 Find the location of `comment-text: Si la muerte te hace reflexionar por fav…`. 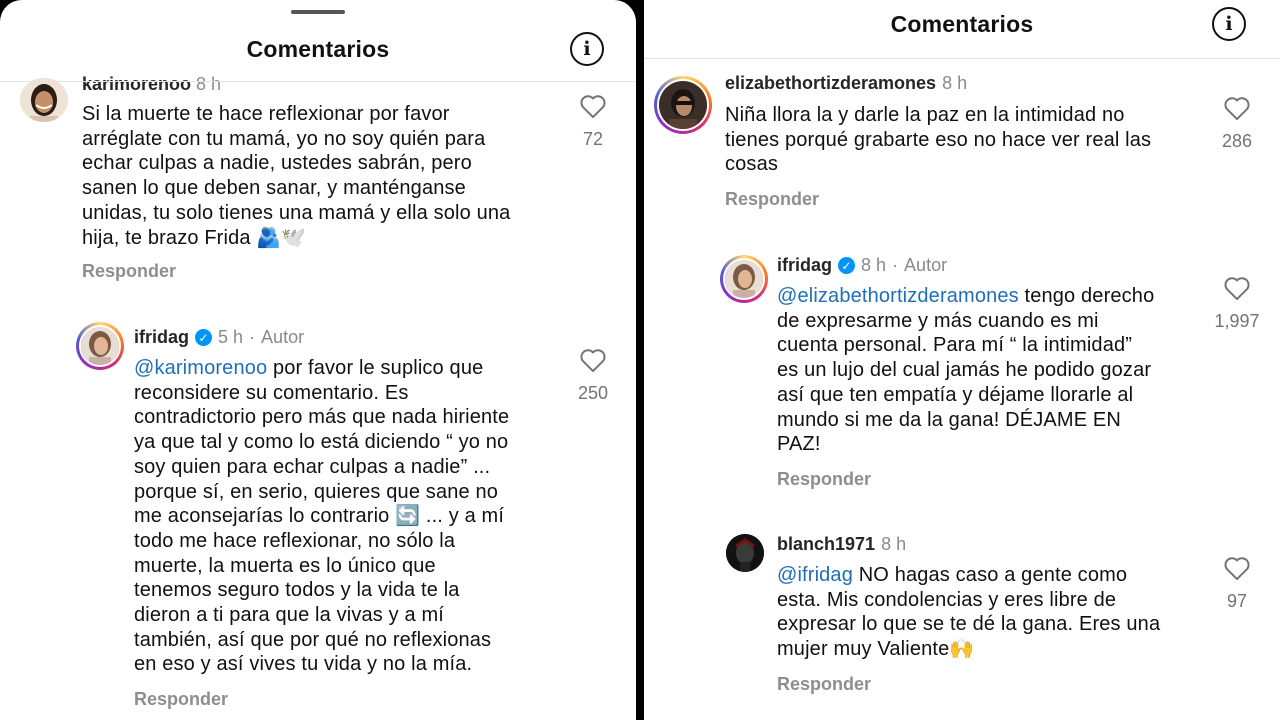

comment-text: Si la muerte te hace reflexionar por fav… is located at coordinates (296, 176).